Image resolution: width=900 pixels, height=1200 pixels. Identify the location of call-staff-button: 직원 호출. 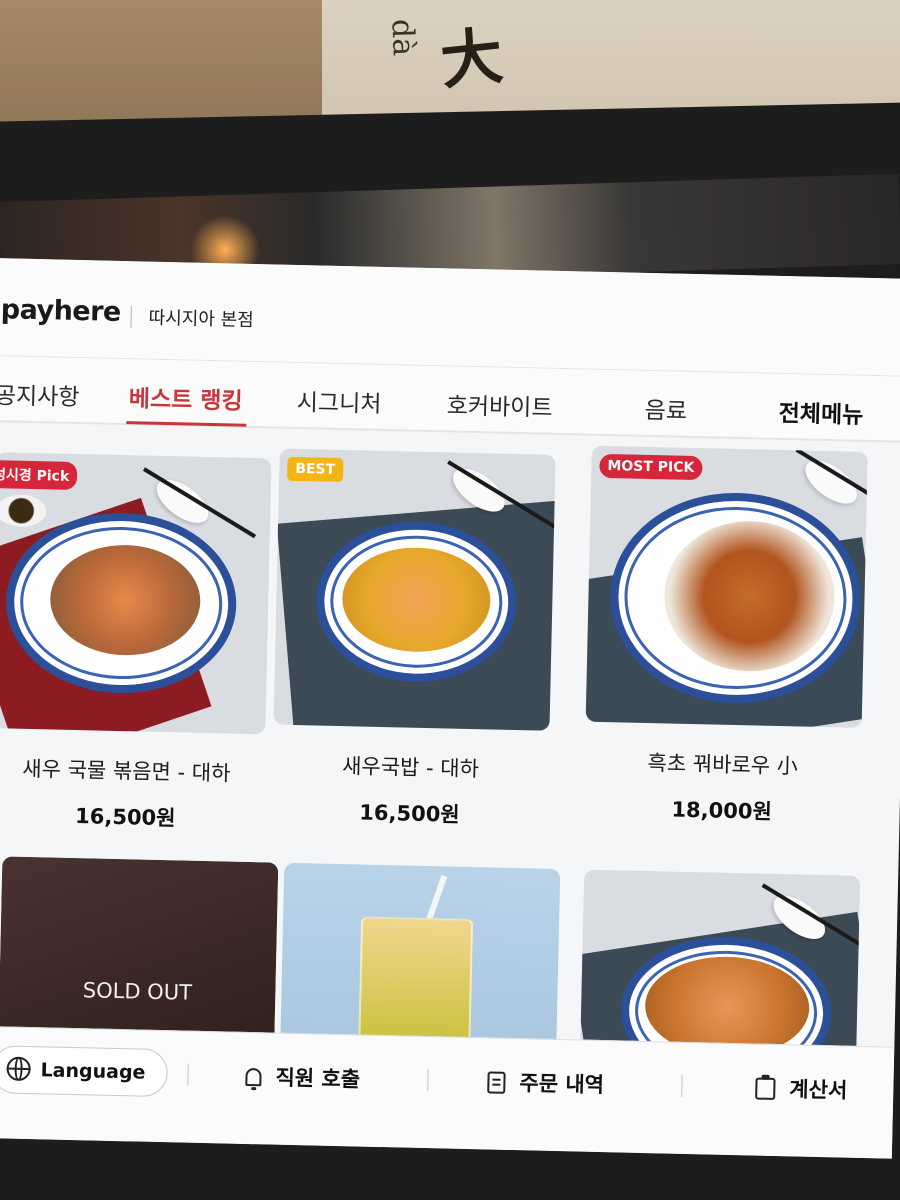
(302, 1077).